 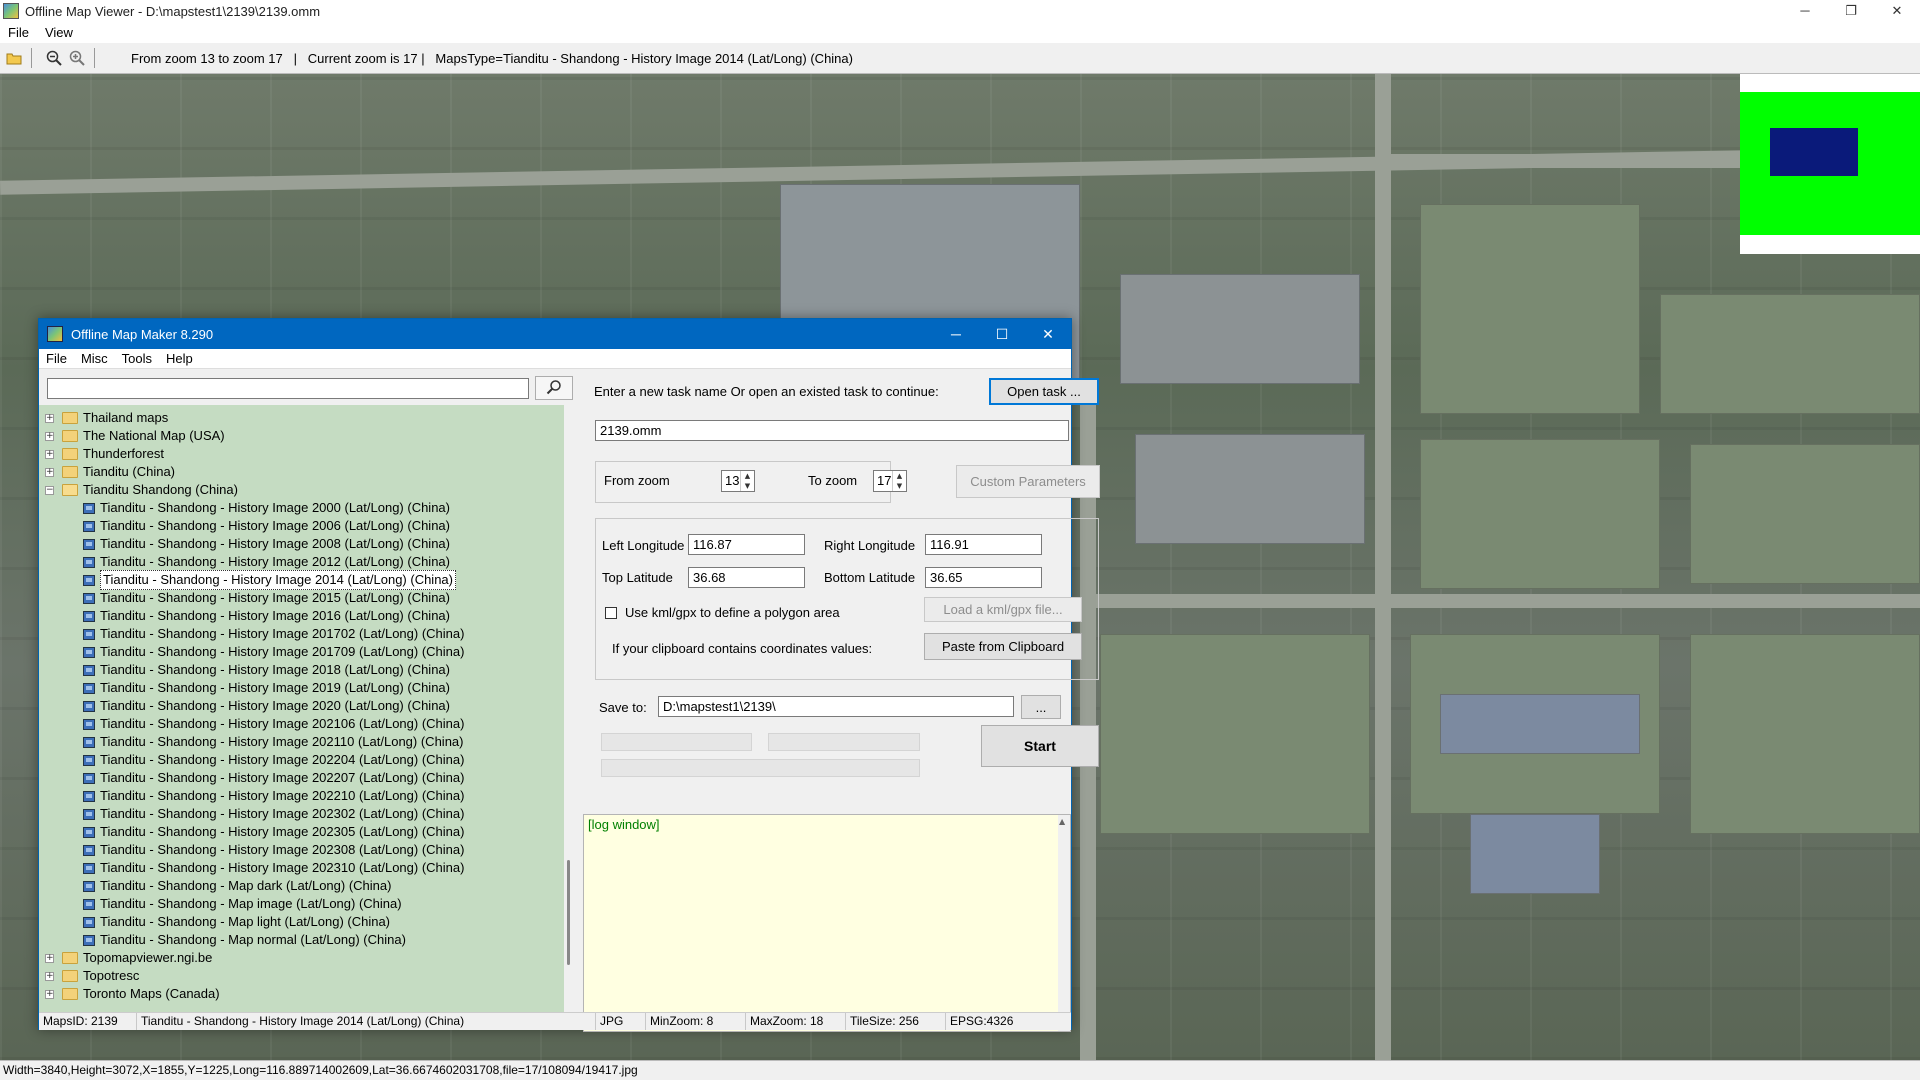 What do you see at coordinates (569, 709) in the screenshot?
I see `tree-scrollbar` at bounding box center [569, 709].